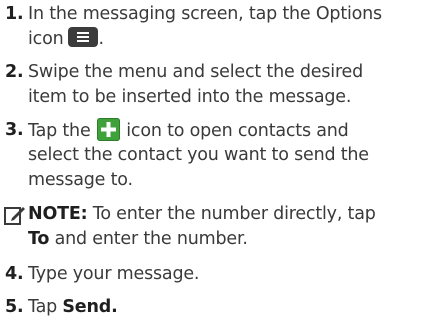 Image resolution: width=439 pixels, height=332 pixels. Describe the element at coordinates (114, 274) in the screenshot. I see `step-text-line: Type your message.` at that location.